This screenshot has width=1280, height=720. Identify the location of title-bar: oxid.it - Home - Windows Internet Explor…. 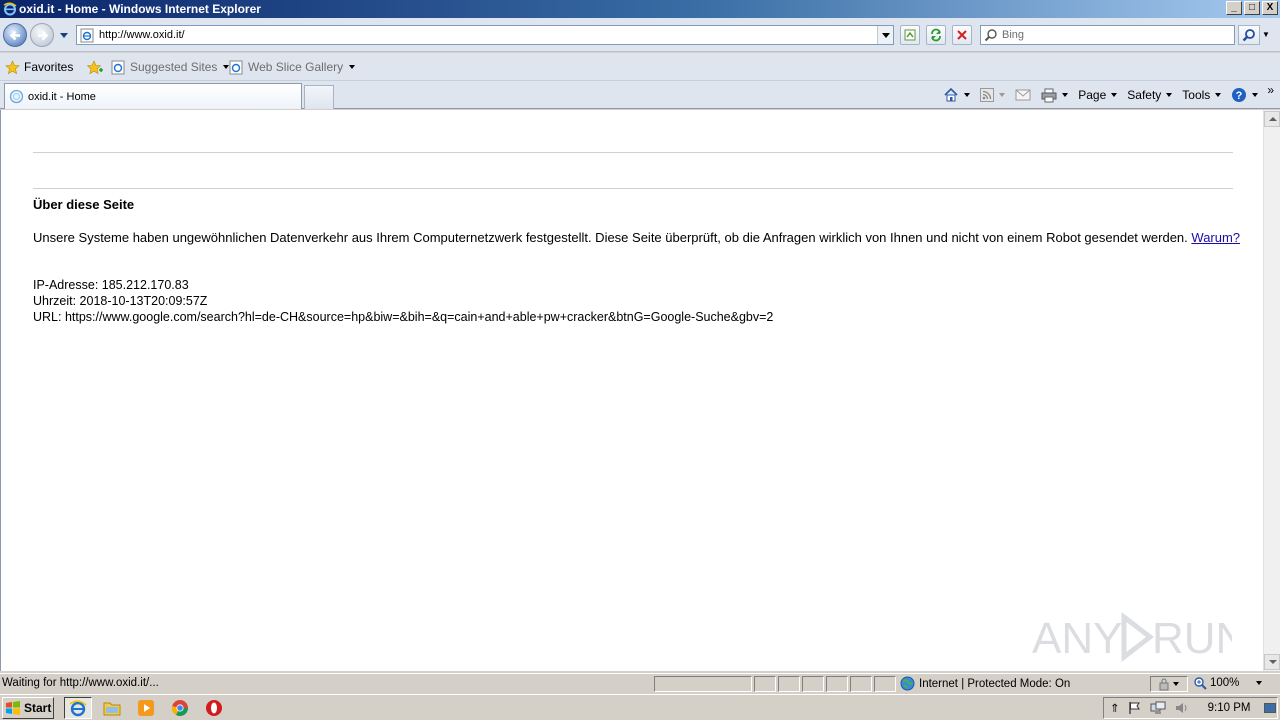
(640, 9).